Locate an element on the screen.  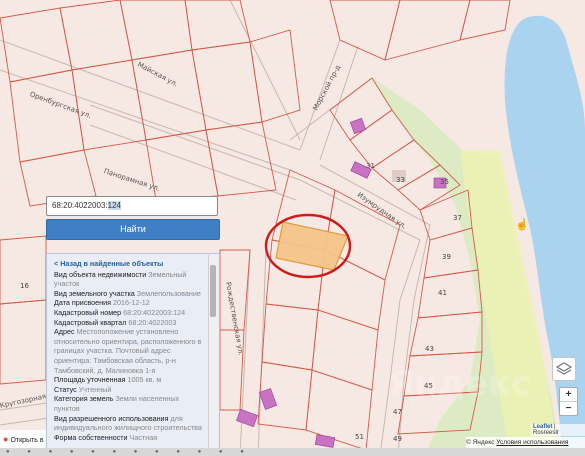
search-value-prefix: 68:20:4022003: is located at coordinates (80, 205).